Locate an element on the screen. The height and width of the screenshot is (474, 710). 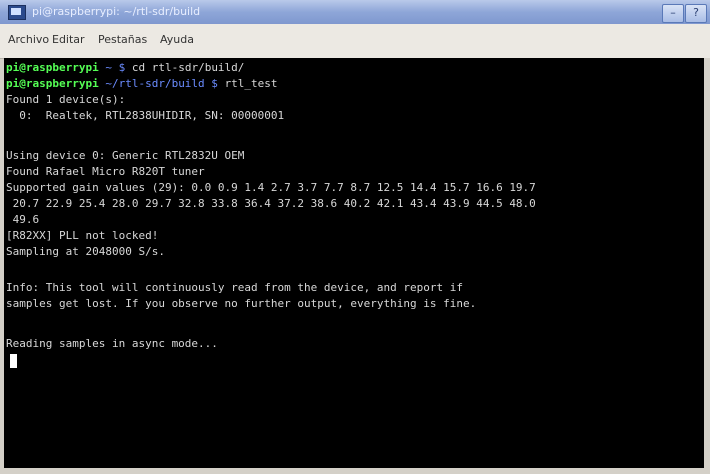
menu-pestanas: Pestañas is located at coordinates (122, 39).